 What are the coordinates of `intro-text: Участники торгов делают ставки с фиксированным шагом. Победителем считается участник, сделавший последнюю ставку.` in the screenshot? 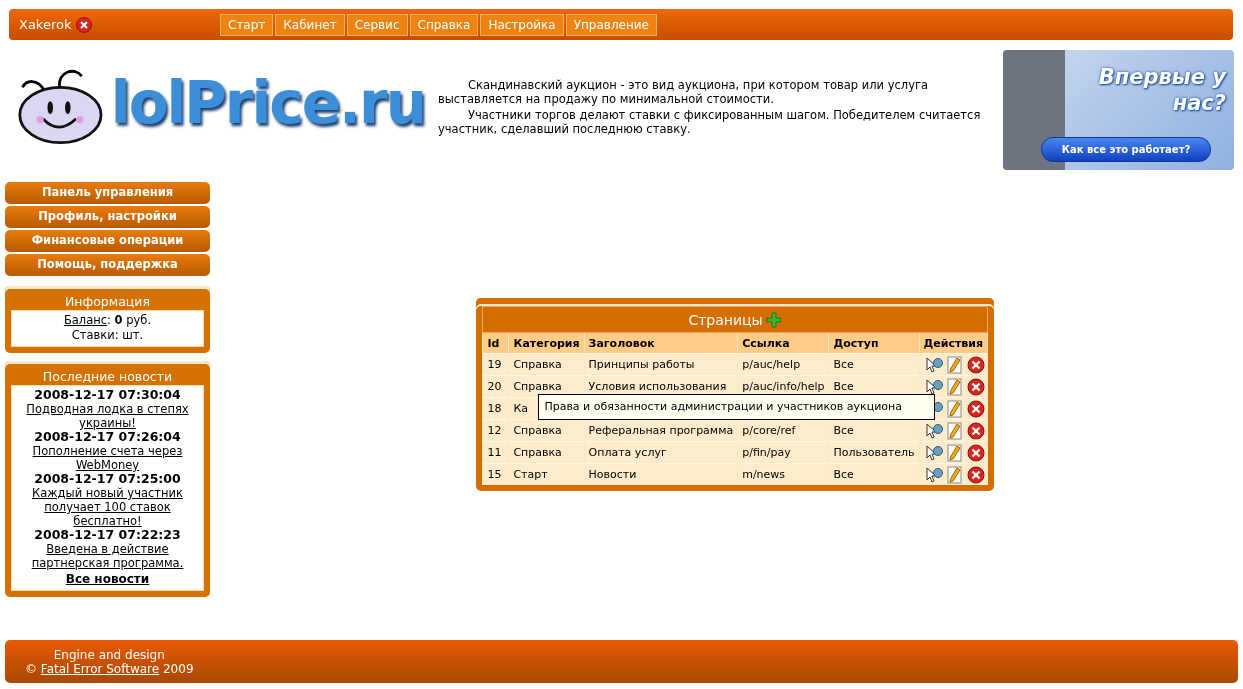 It's located at (710, 122).